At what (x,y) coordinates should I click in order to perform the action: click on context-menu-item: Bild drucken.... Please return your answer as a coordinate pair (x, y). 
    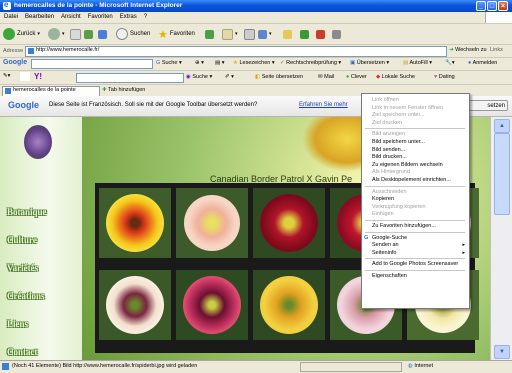
    Looking at the image, I should click on (389, 157).